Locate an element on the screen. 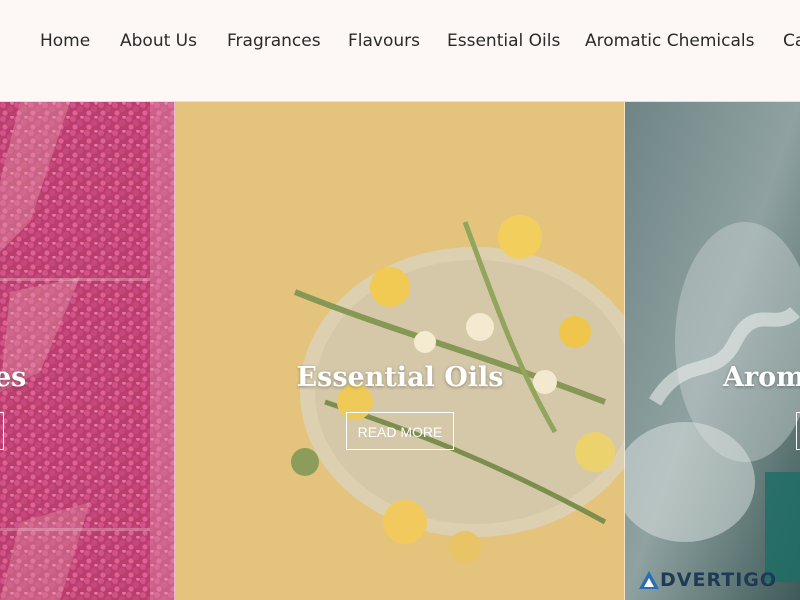 Image resolution: width=800 pixels, height=600 pixels. advertigo-logo-icon is located at coordinates (649, 580).